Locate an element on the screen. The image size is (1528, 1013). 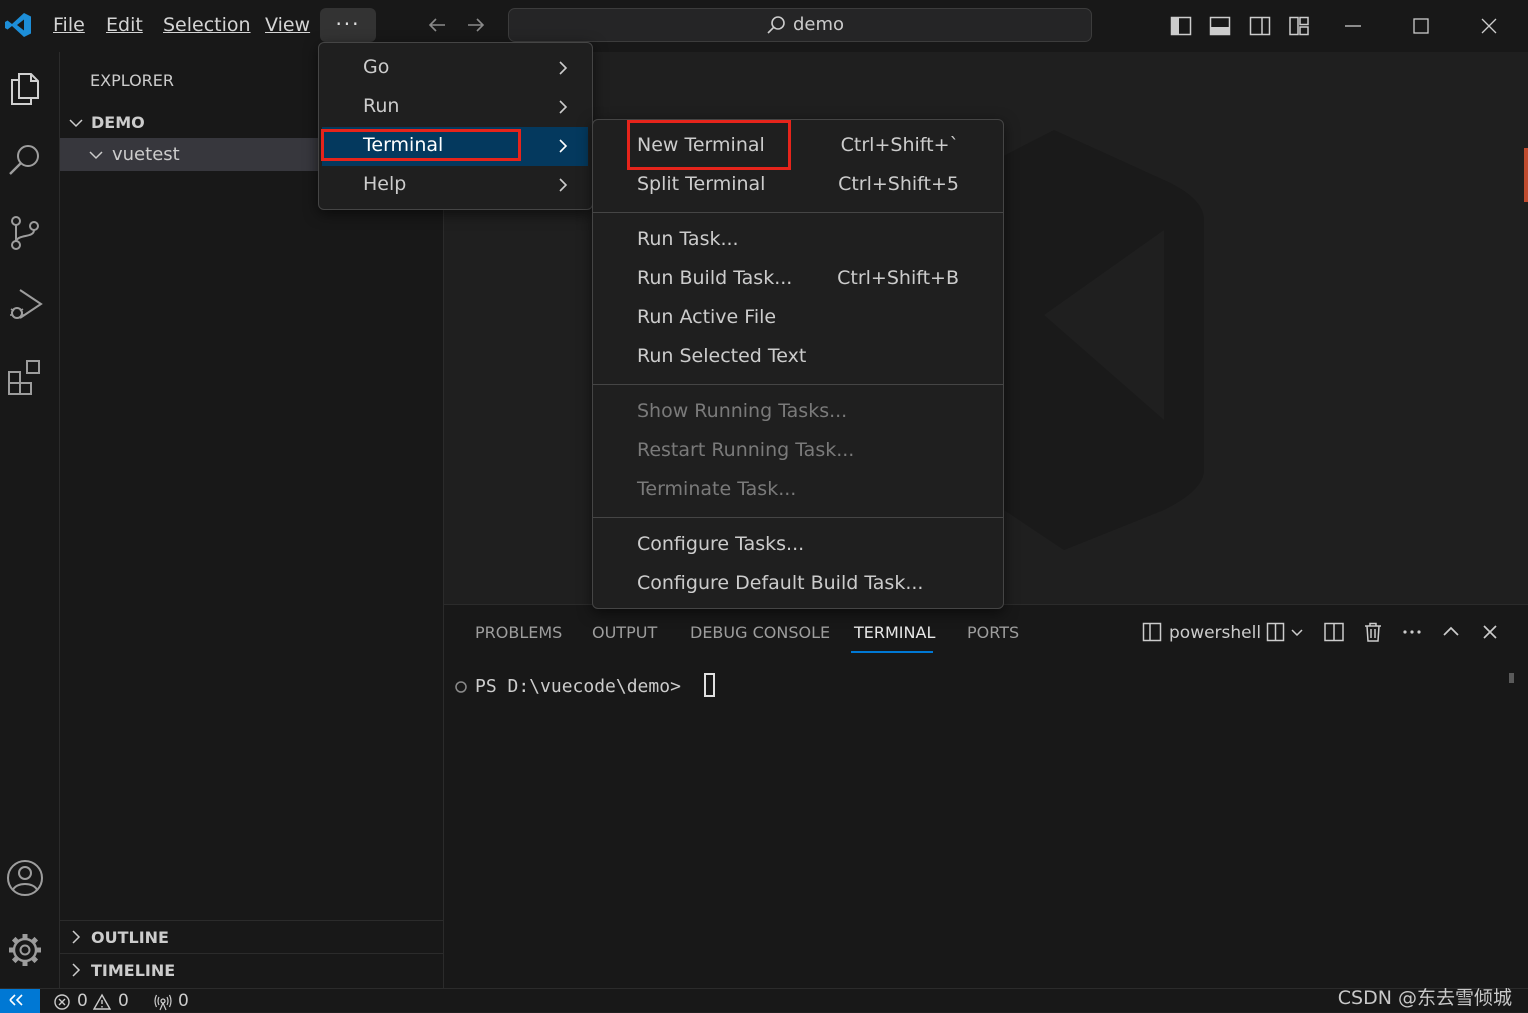
status-bar: 0 0 0 CSDN @东去雪倾城 is located at coordinates (764, 1000).